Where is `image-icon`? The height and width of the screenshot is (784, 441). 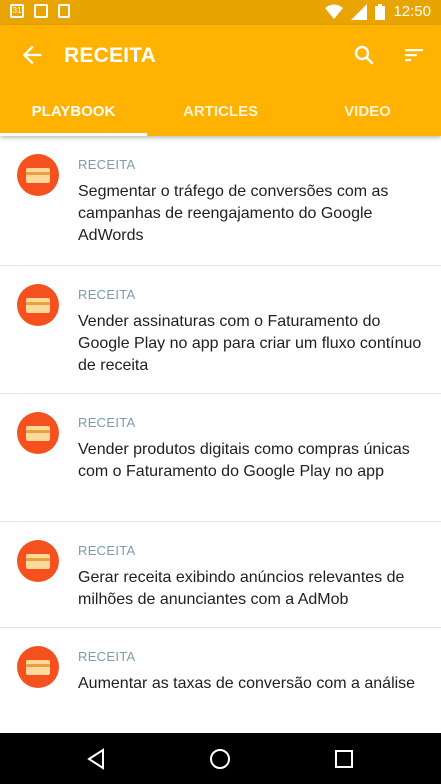 image-icon is located at coordinates (41, 11).